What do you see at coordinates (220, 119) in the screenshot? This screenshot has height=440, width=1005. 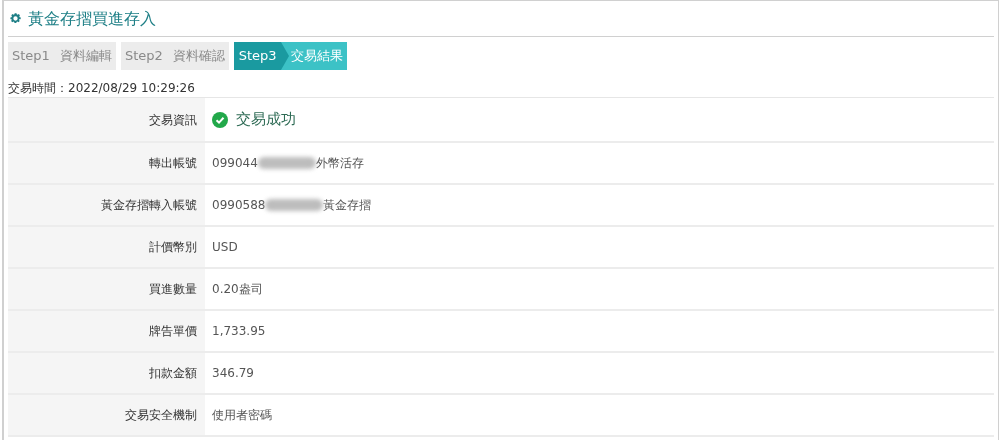 I see `check-icon` at bounding box center [220, 119].